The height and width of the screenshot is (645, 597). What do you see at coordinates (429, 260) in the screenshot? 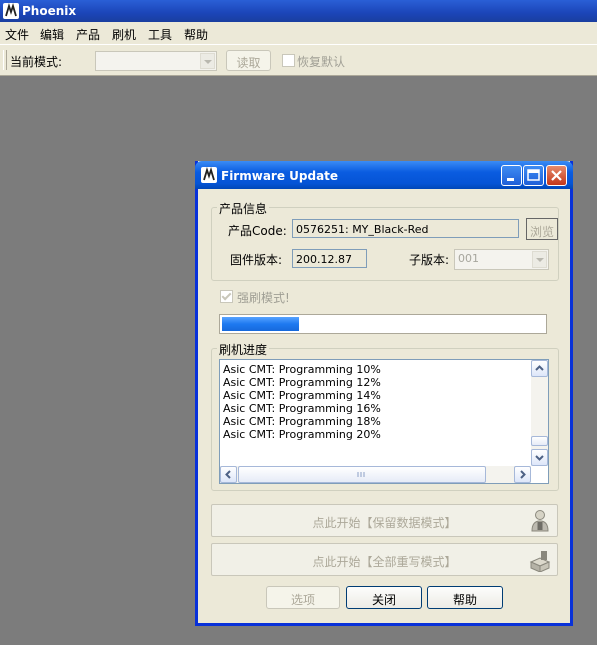
I see `subversion-label: 子版本:` at bounding box center [429, 260].